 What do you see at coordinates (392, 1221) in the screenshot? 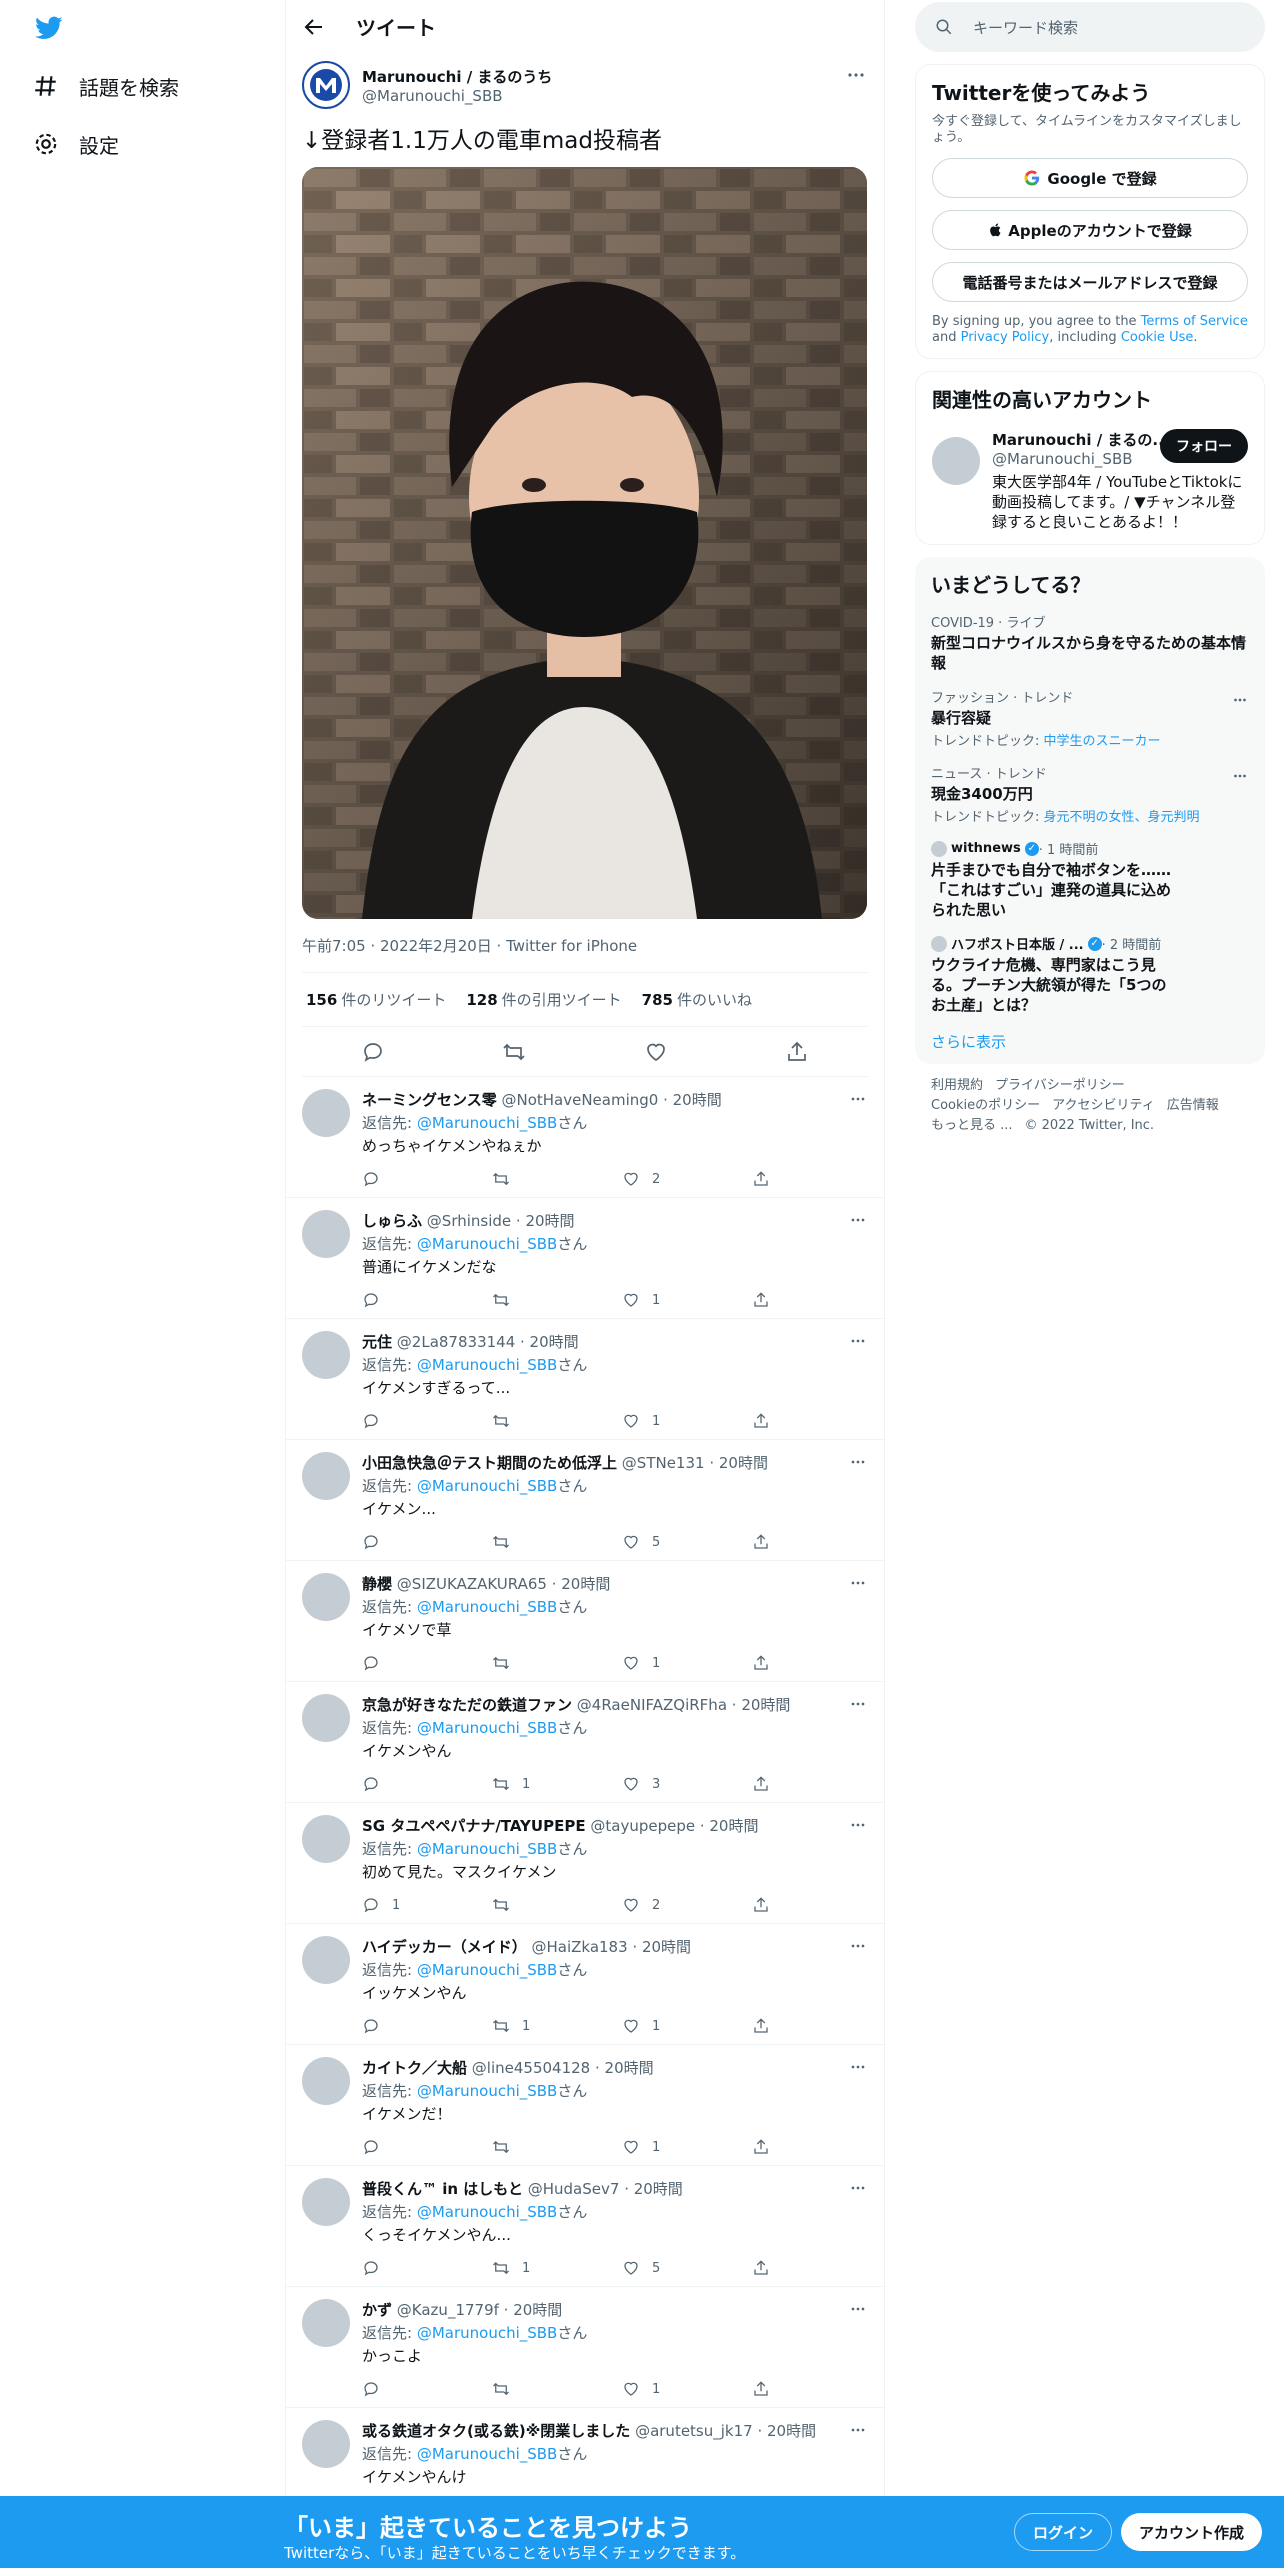
I see `reply-author-name: しゅらふ` at bounding box center [392, 1221].